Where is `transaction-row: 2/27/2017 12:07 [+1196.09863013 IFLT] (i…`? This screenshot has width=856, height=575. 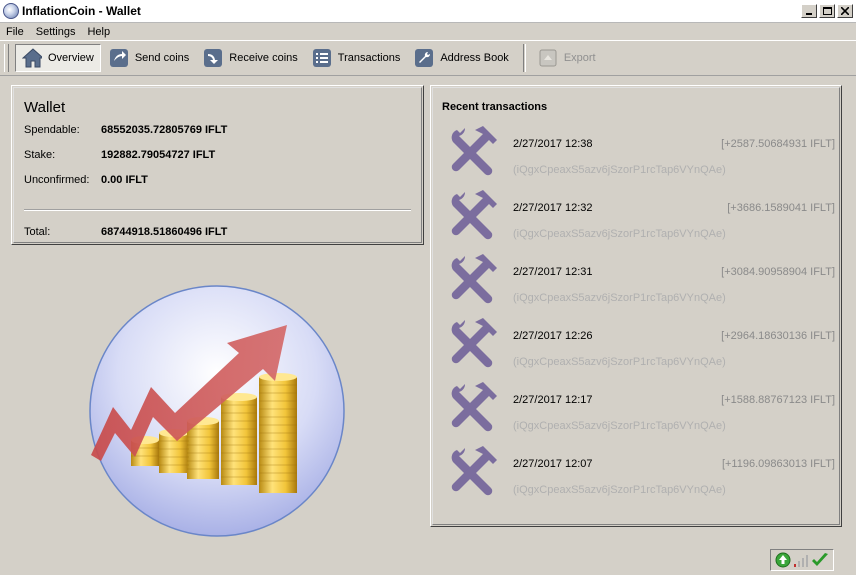 transaction-row: 2/27/2017 12:07 [+1196.09863013 IFLT] (i… is located at coordinates (639, 475).